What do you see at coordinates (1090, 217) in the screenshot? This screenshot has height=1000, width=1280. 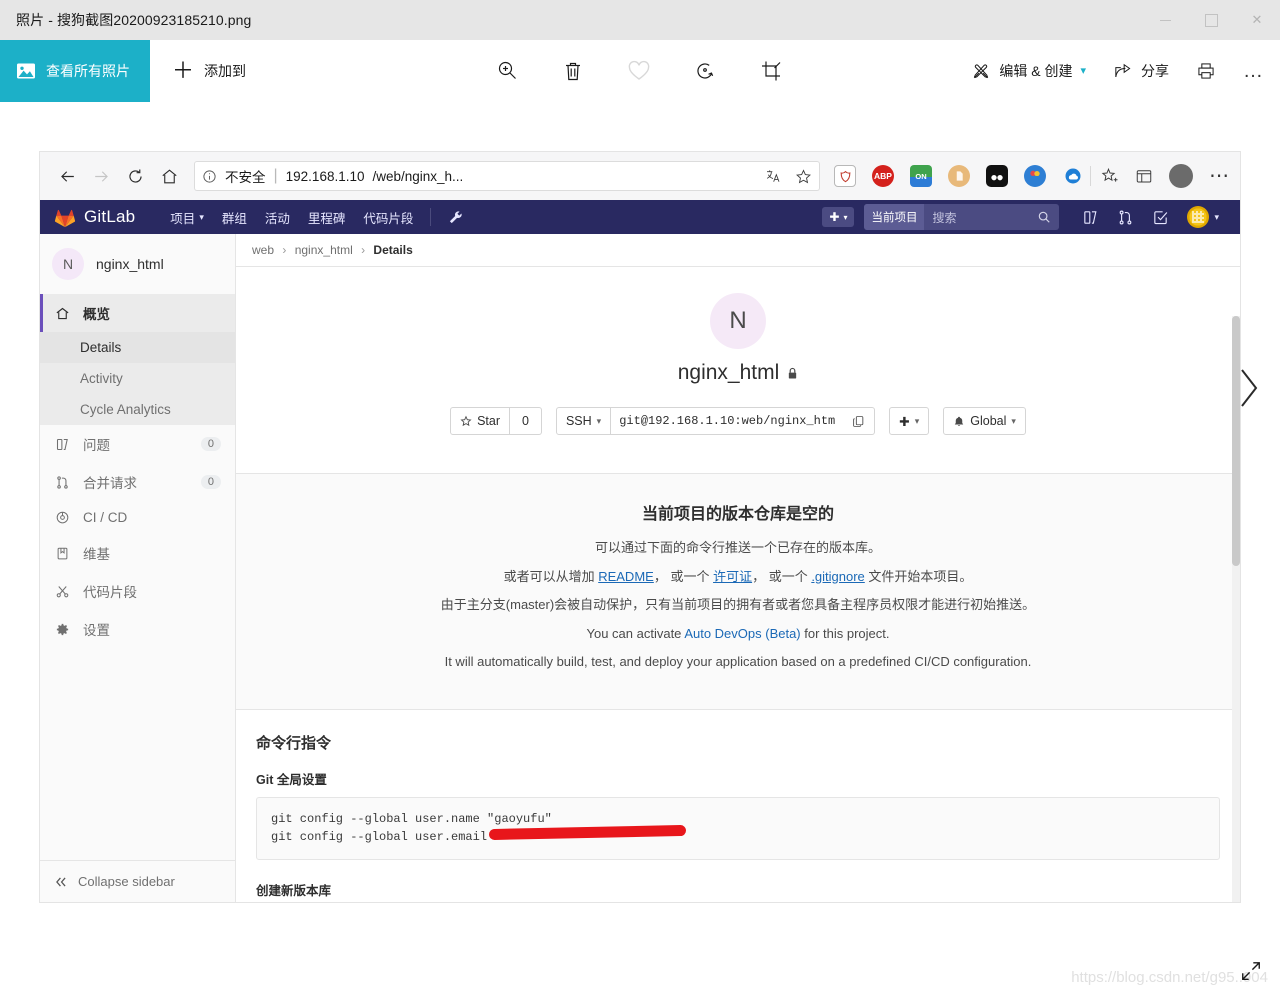 I see `nav-issues-icon` at bounding box center [1090, 217].